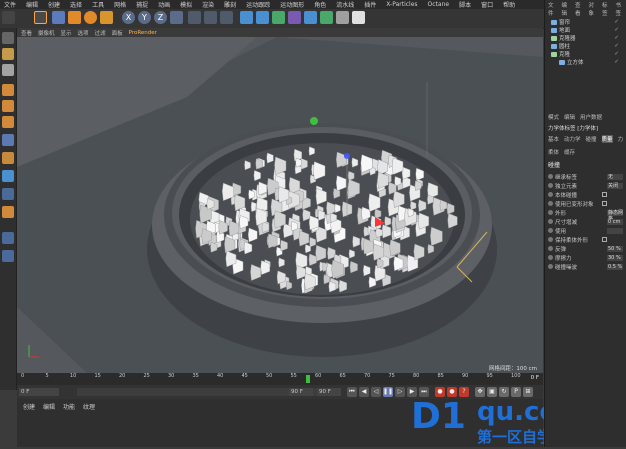 The height and width of the screenshot is (449, 626). What do you see at coordinates (8, 212) in the screenshot?
I see `solo-icon` at bounding box center [8, 212].